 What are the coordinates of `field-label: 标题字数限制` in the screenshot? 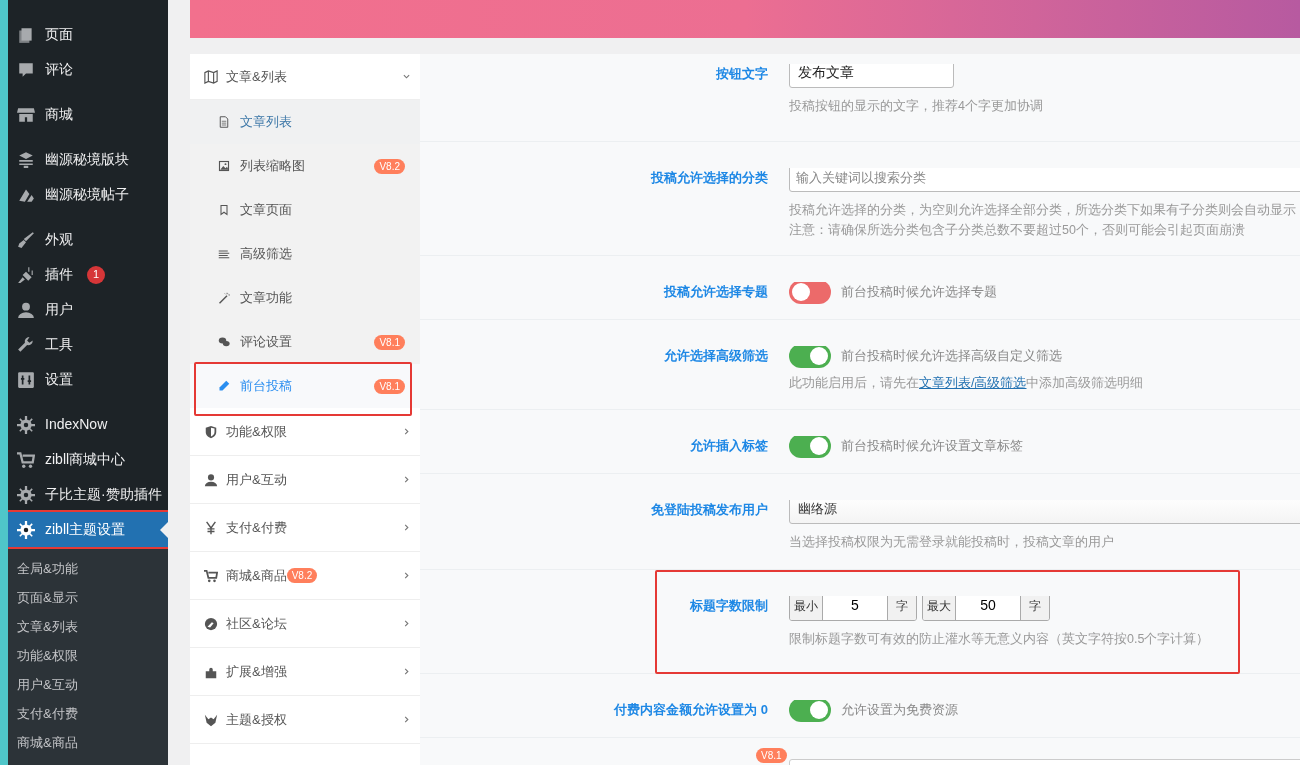 It's located at (729, 605).